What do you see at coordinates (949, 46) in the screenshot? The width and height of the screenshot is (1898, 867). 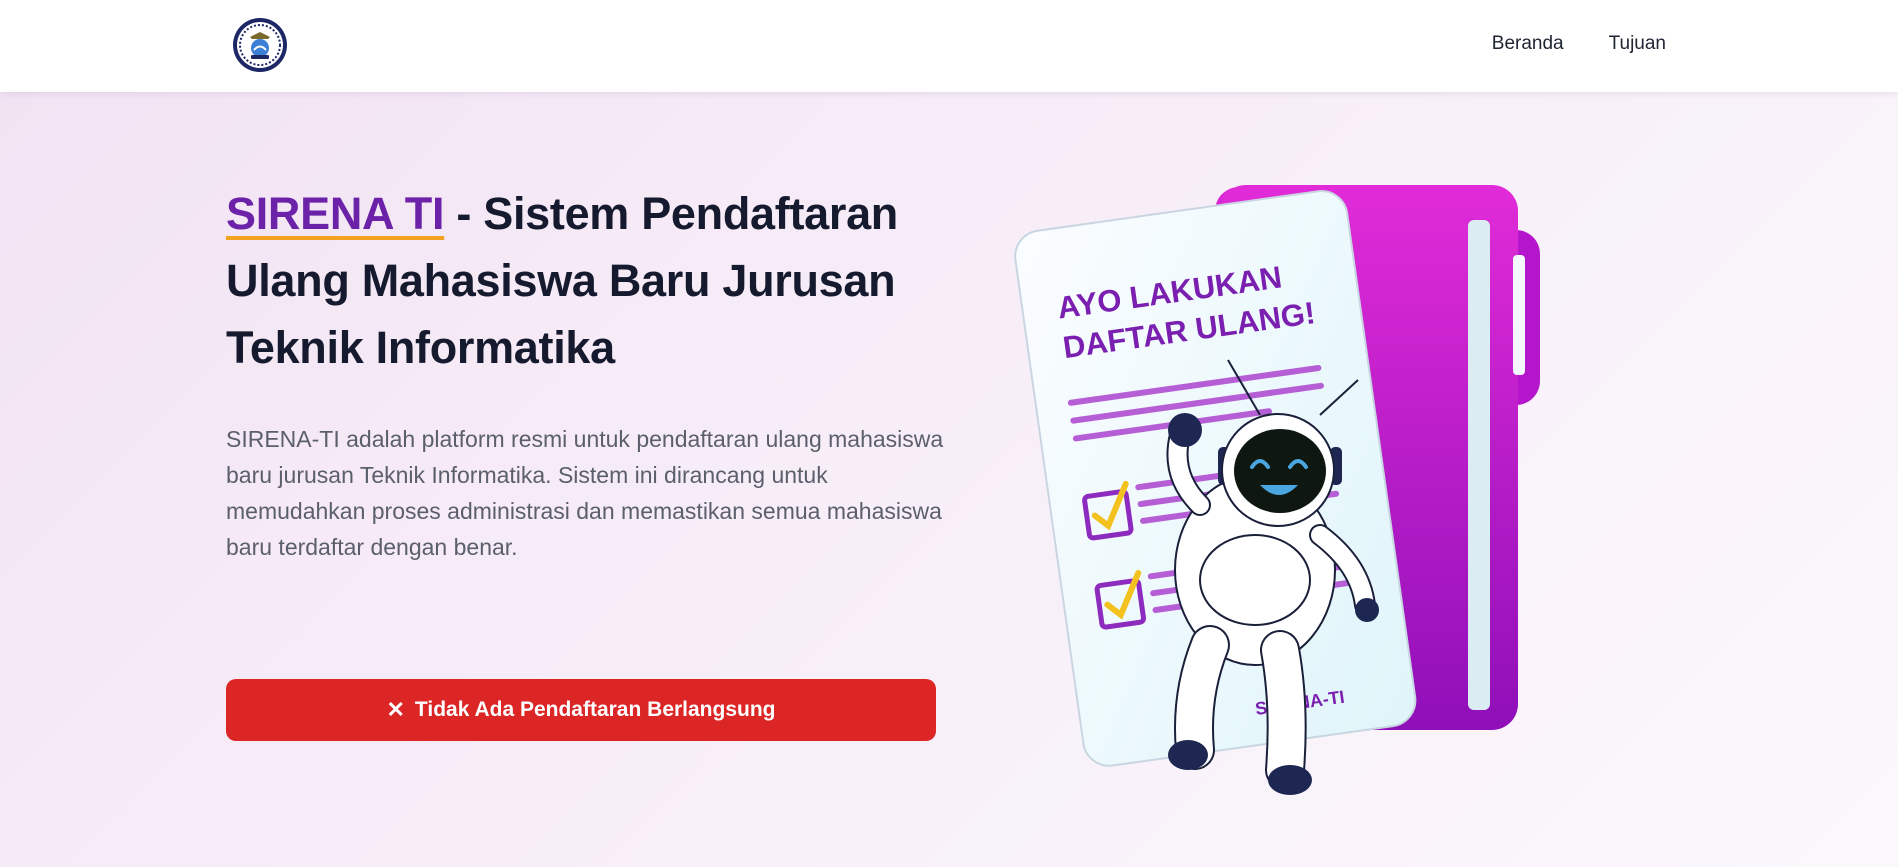 I see `navbar: Beranda Tujuan` at bounding box center [949, 46].